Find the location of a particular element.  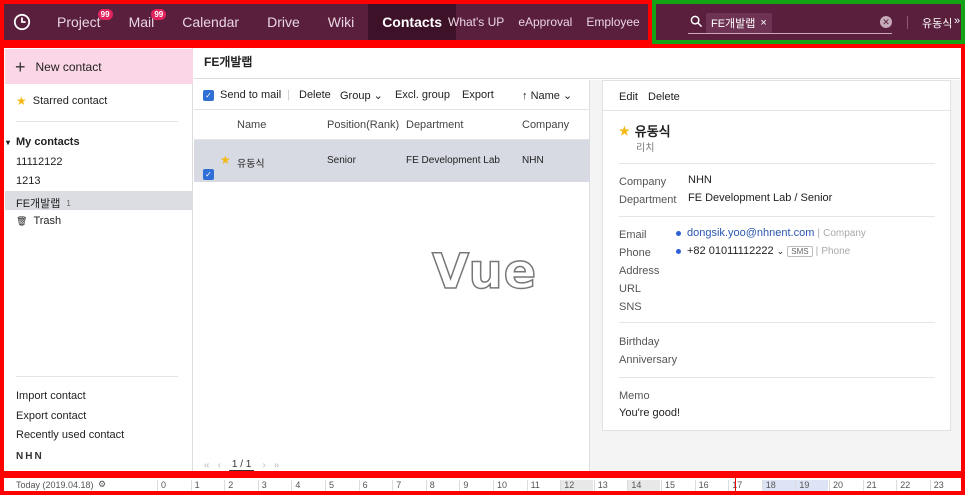

user-menu-arrow-icon: » is located at coordinates (957, 21).